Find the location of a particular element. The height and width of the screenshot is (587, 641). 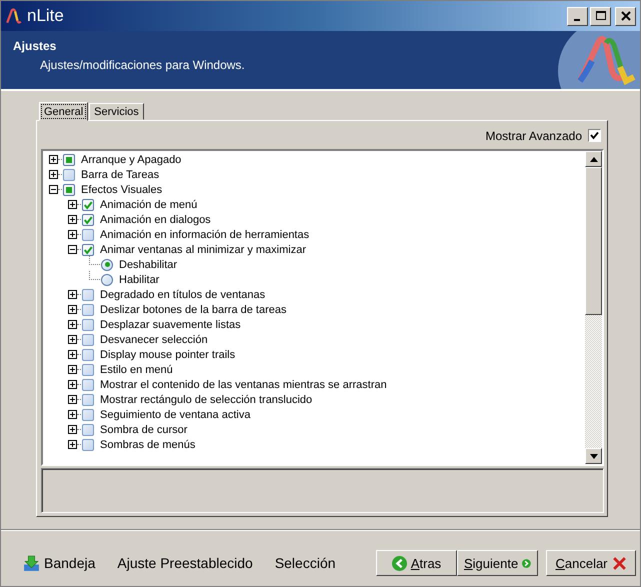

tree-item: Mostrar rectángulo de selección translucido is located at coordinates (206, 400).